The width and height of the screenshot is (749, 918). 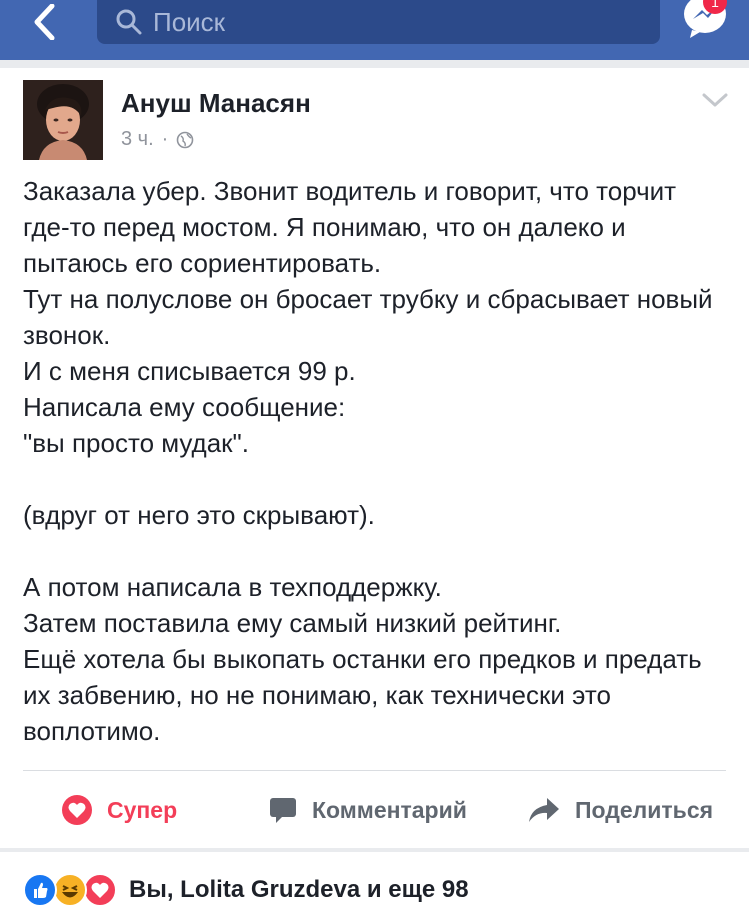 I want to click on super-reaction-button: Супер, so click(x=119, y=810).